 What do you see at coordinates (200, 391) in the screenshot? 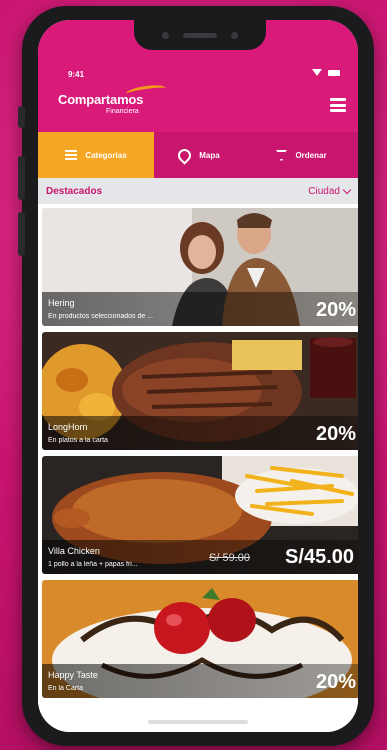
I see `offer-card-longhorn: LongHorn En platos a la carta 20%` at bounding box center [200, 391].